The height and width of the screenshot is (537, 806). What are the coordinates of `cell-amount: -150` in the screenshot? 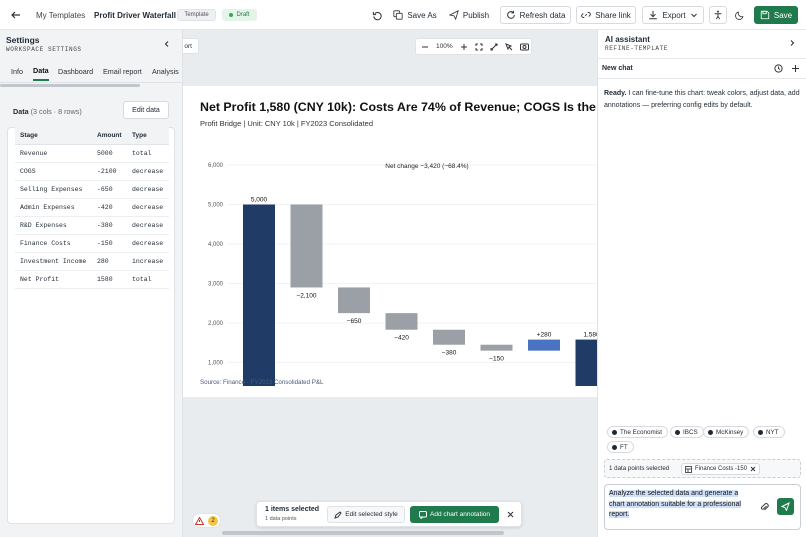 It's located at (105, 243).